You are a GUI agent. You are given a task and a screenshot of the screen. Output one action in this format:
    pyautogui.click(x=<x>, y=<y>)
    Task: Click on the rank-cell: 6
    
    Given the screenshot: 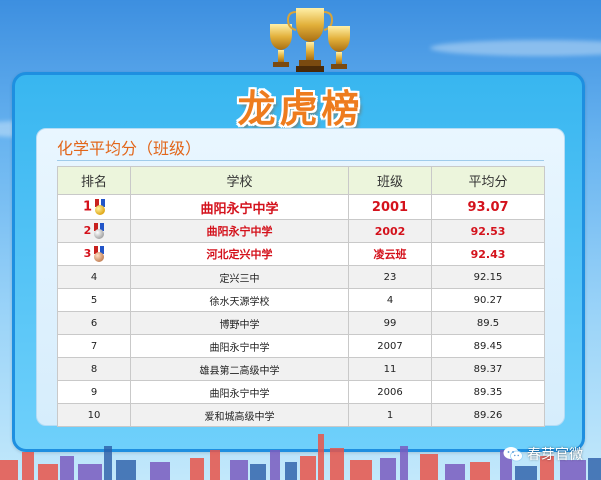 What is the action you would take?
    pyautogui.click(x=94, y=323)
    